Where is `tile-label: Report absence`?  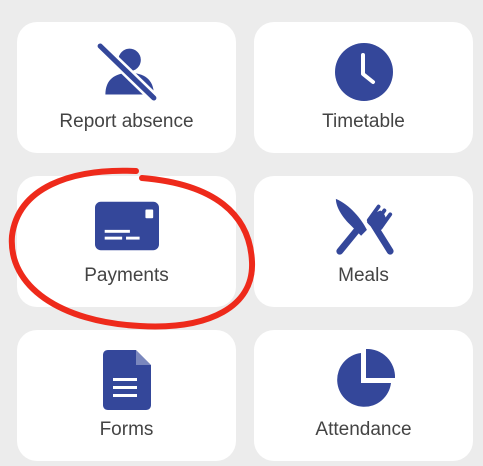
tile-label: Report absence is located at coordinates (126, 121).